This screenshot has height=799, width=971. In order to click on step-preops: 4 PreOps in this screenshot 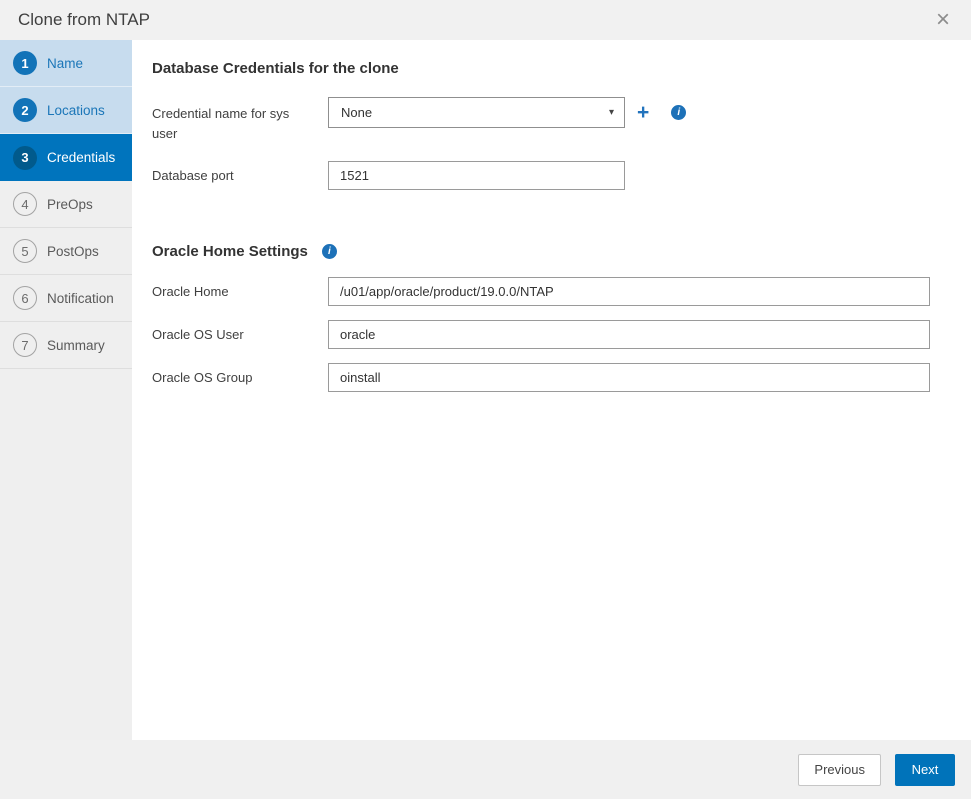, I will do `click(66, 204)`.